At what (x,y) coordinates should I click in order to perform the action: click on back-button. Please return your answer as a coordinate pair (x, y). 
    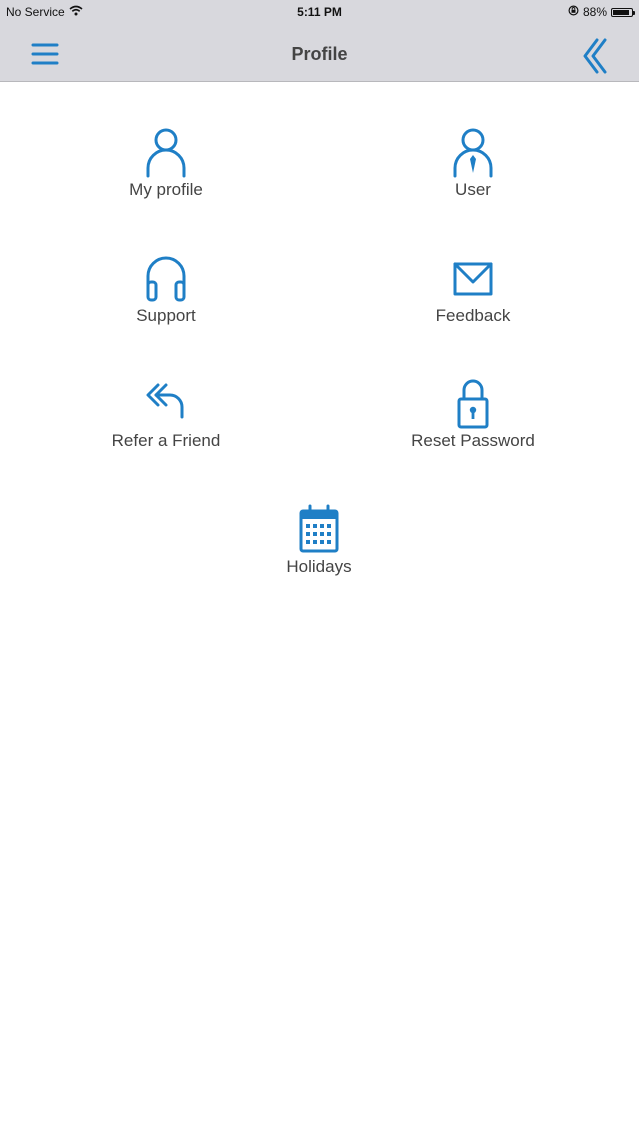
    Looking at the image, I should click on (595, 56).